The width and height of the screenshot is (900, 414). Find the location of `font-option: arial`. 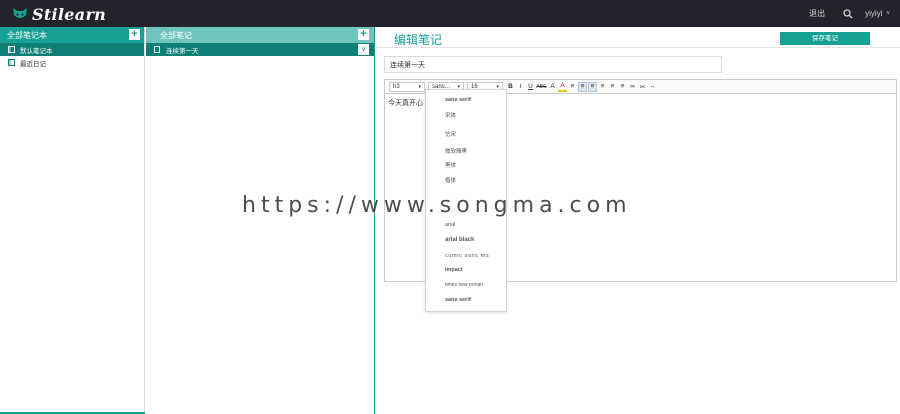

font-option: arial is located at coordinates (450, 225).